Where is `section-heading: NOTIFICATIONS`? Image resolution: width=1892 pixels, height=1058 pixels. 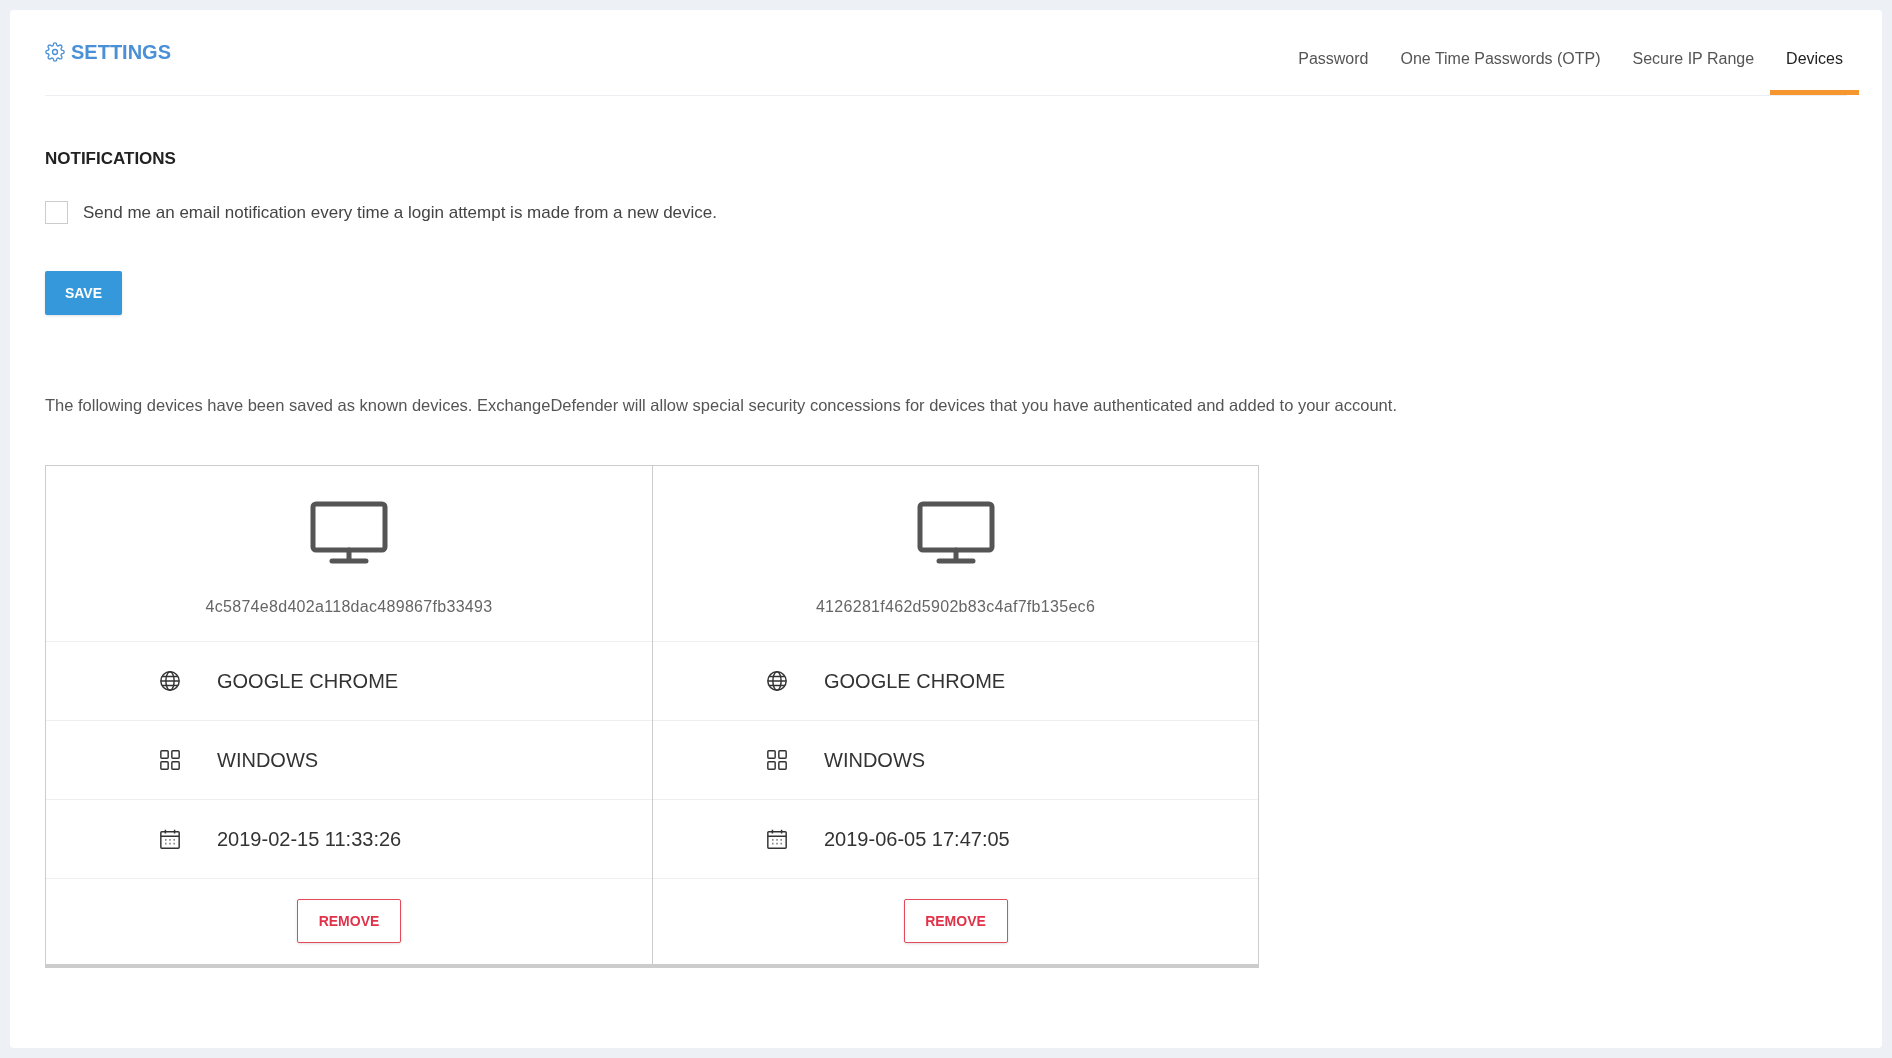
section-heading: NOTIFICATIONS is located at coordinates (110, 159).